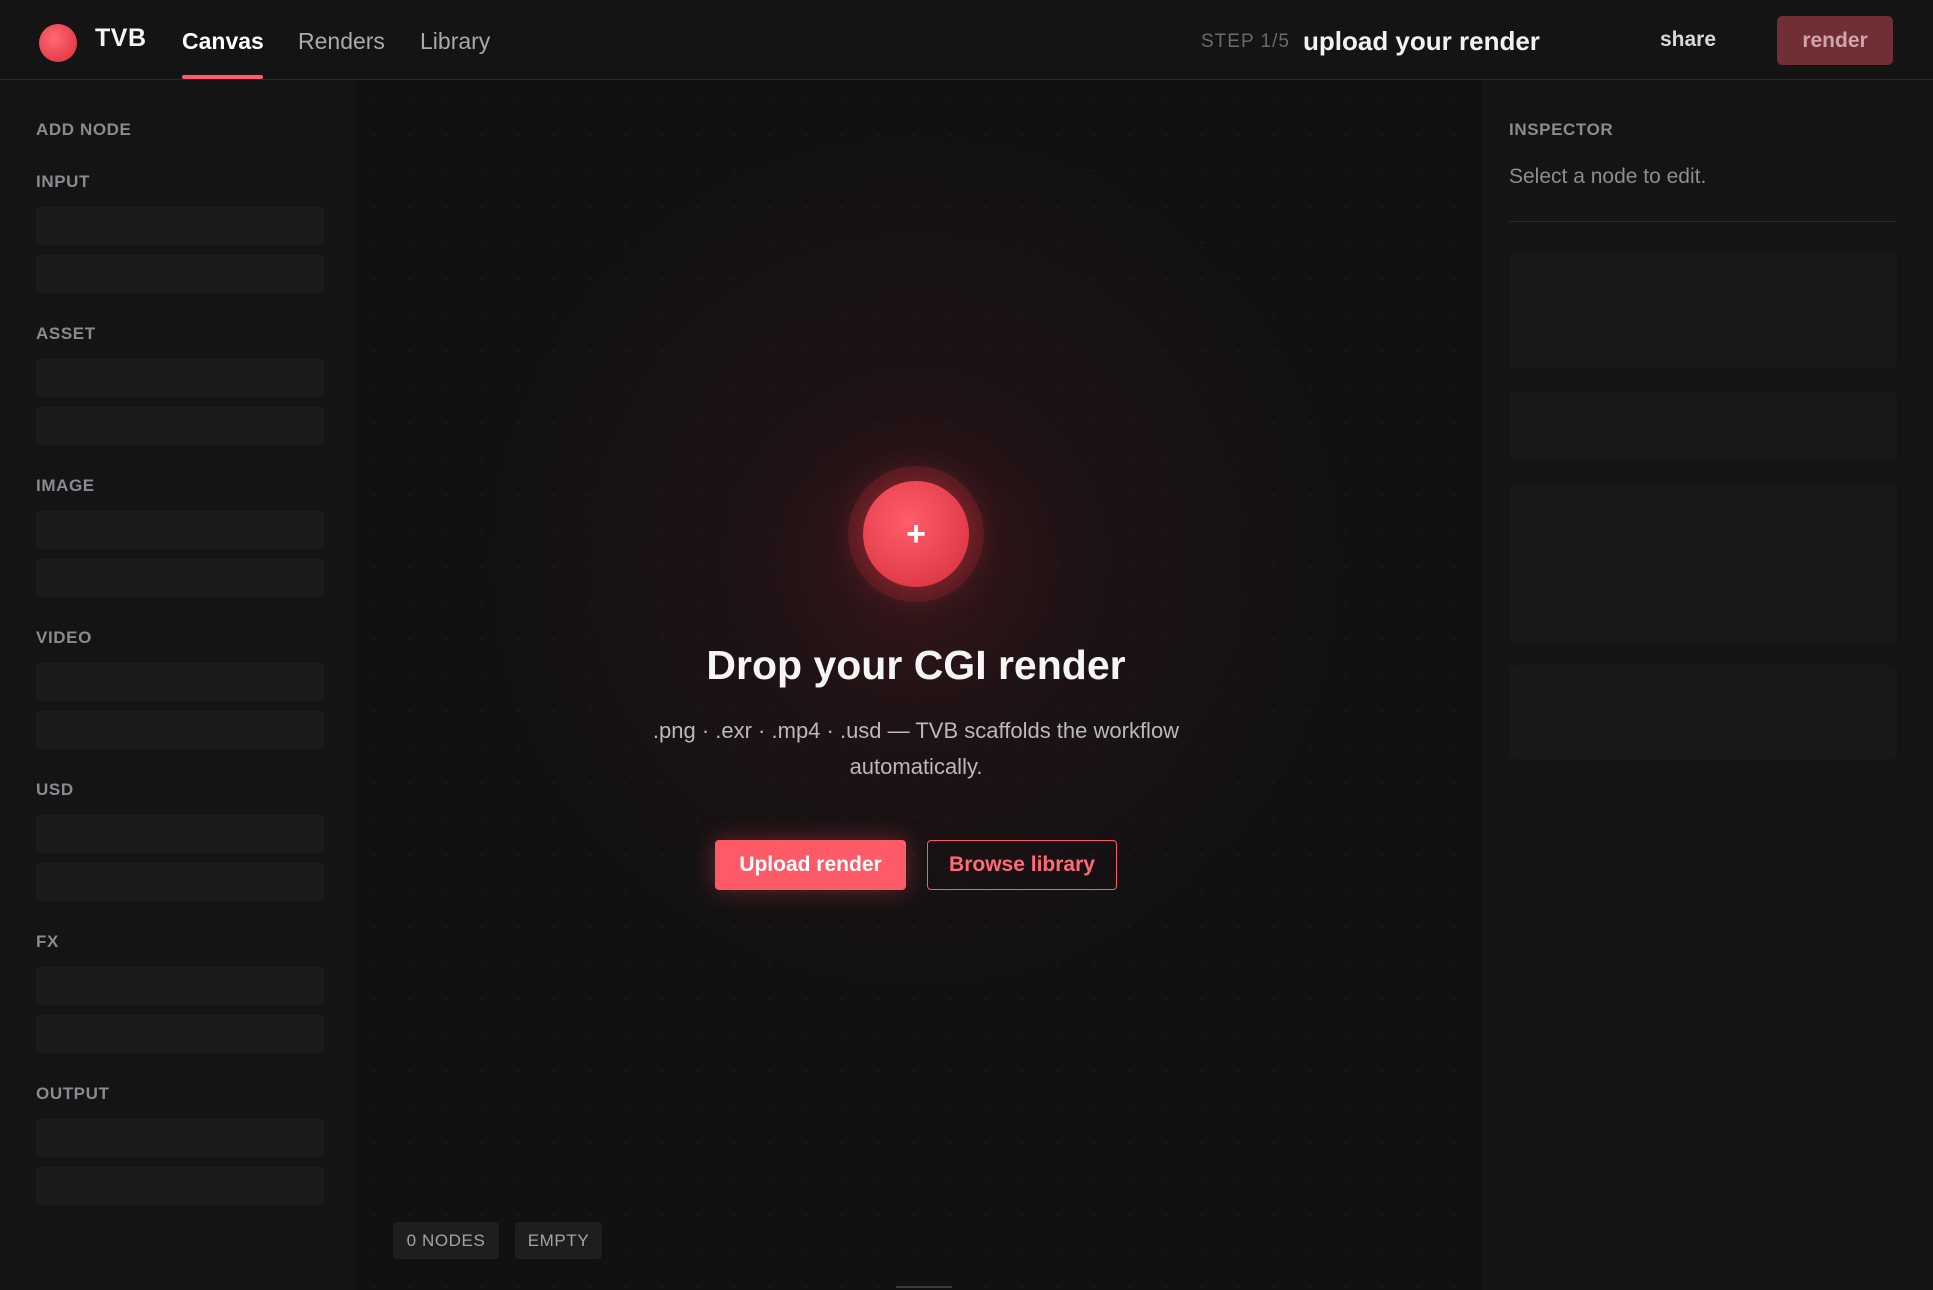 This screenshot has width=1933, height=1290. What do you see at coordinates (47, 941) in the screenshot?
I see `group-label-fx: FX` at bounding box center [47, 941].